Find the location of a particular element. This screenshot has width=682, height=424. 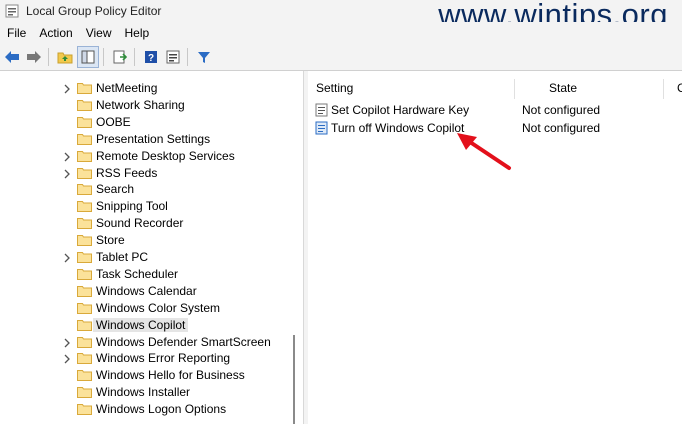

forward-arrow-icon is located at coordinates (34, 57).